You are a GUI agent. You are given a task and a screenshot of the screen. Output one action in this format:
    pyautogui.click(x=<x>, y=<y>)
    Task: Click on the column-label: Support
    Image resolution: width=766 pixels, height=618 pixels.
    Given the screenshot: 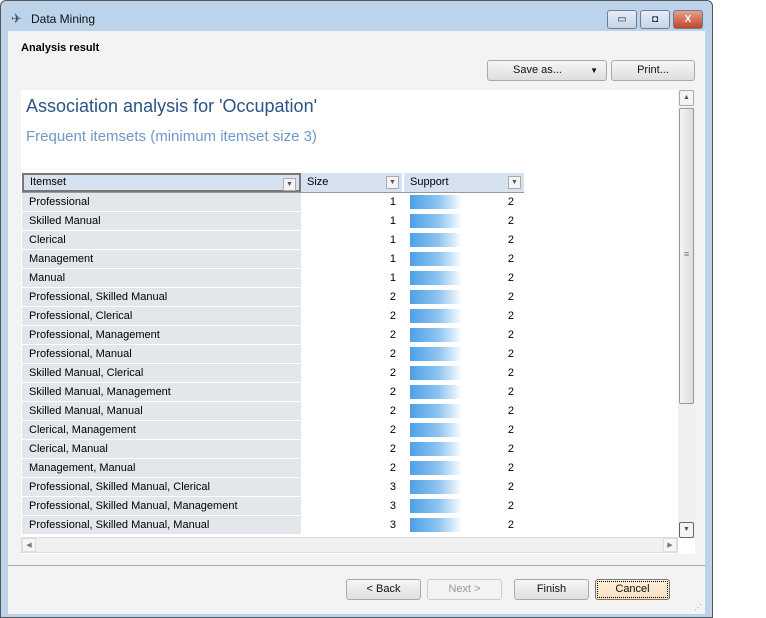 What is the action you would take?
    pyautogui.click(x=429, y=182)
    